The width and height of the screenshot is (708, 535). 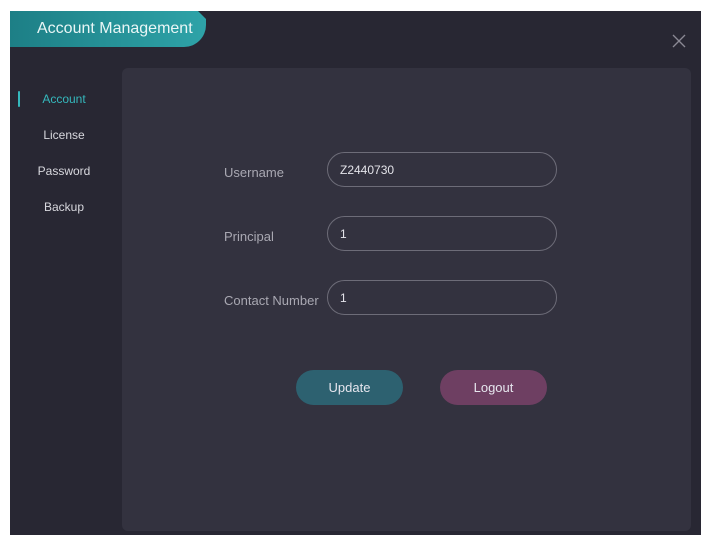 I want to click on contact-number-label: Contact Number, so click(x=271, y=300).